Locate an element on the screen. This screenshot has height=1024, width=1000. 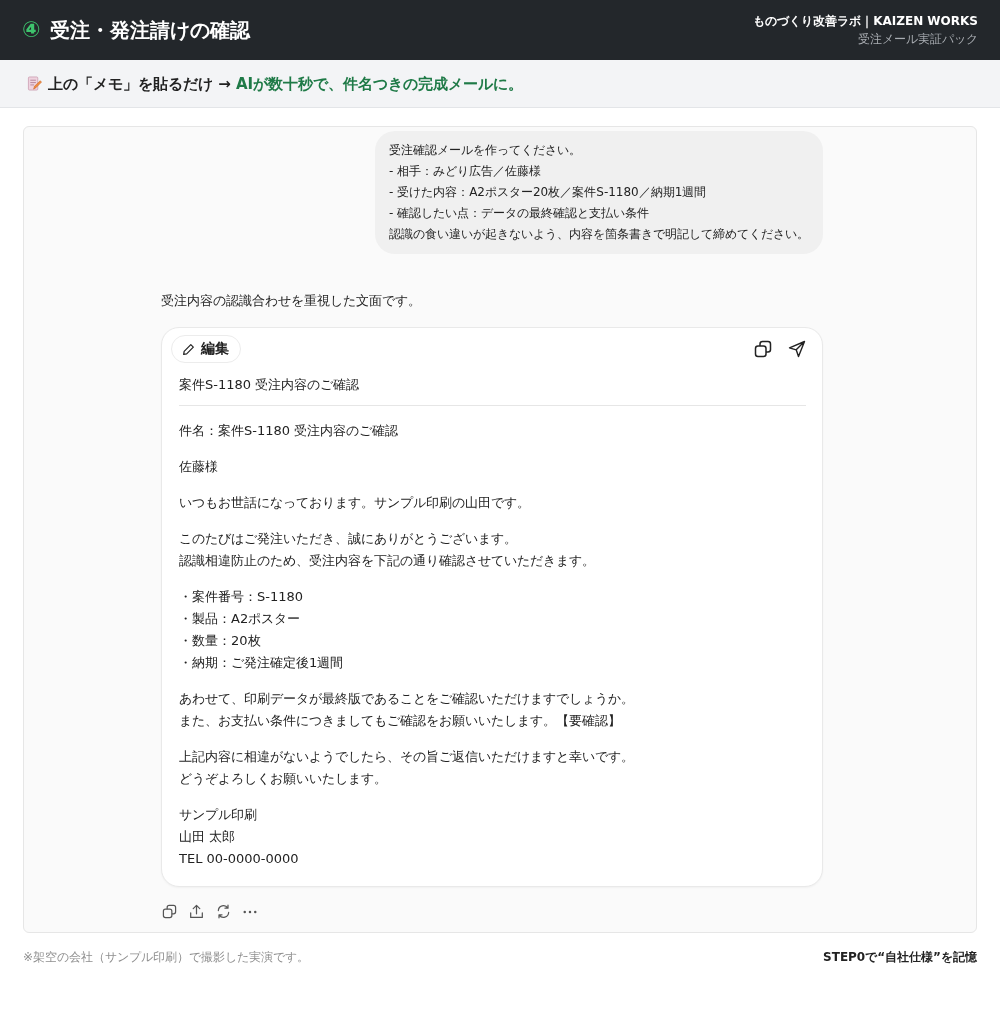
assistant-message: 受注内容の認識合わせを重視した文面です。 is located at coordinates (291, 301).